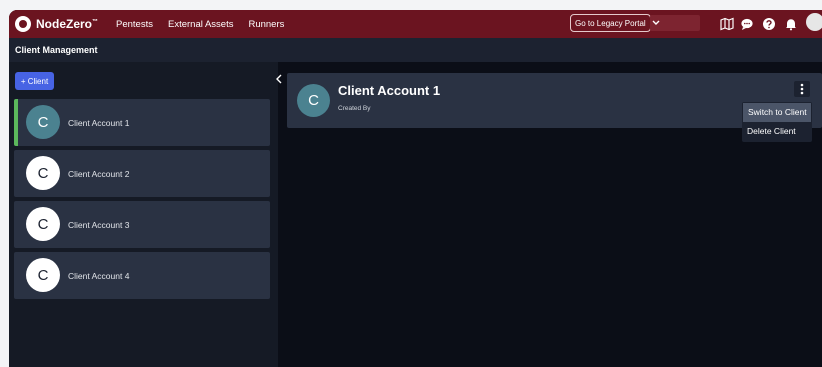 This screenshot has width=822, height=367. Describe the element at coordinates (802, 89) in the screenshot. I see `more-options-icon` at that location.